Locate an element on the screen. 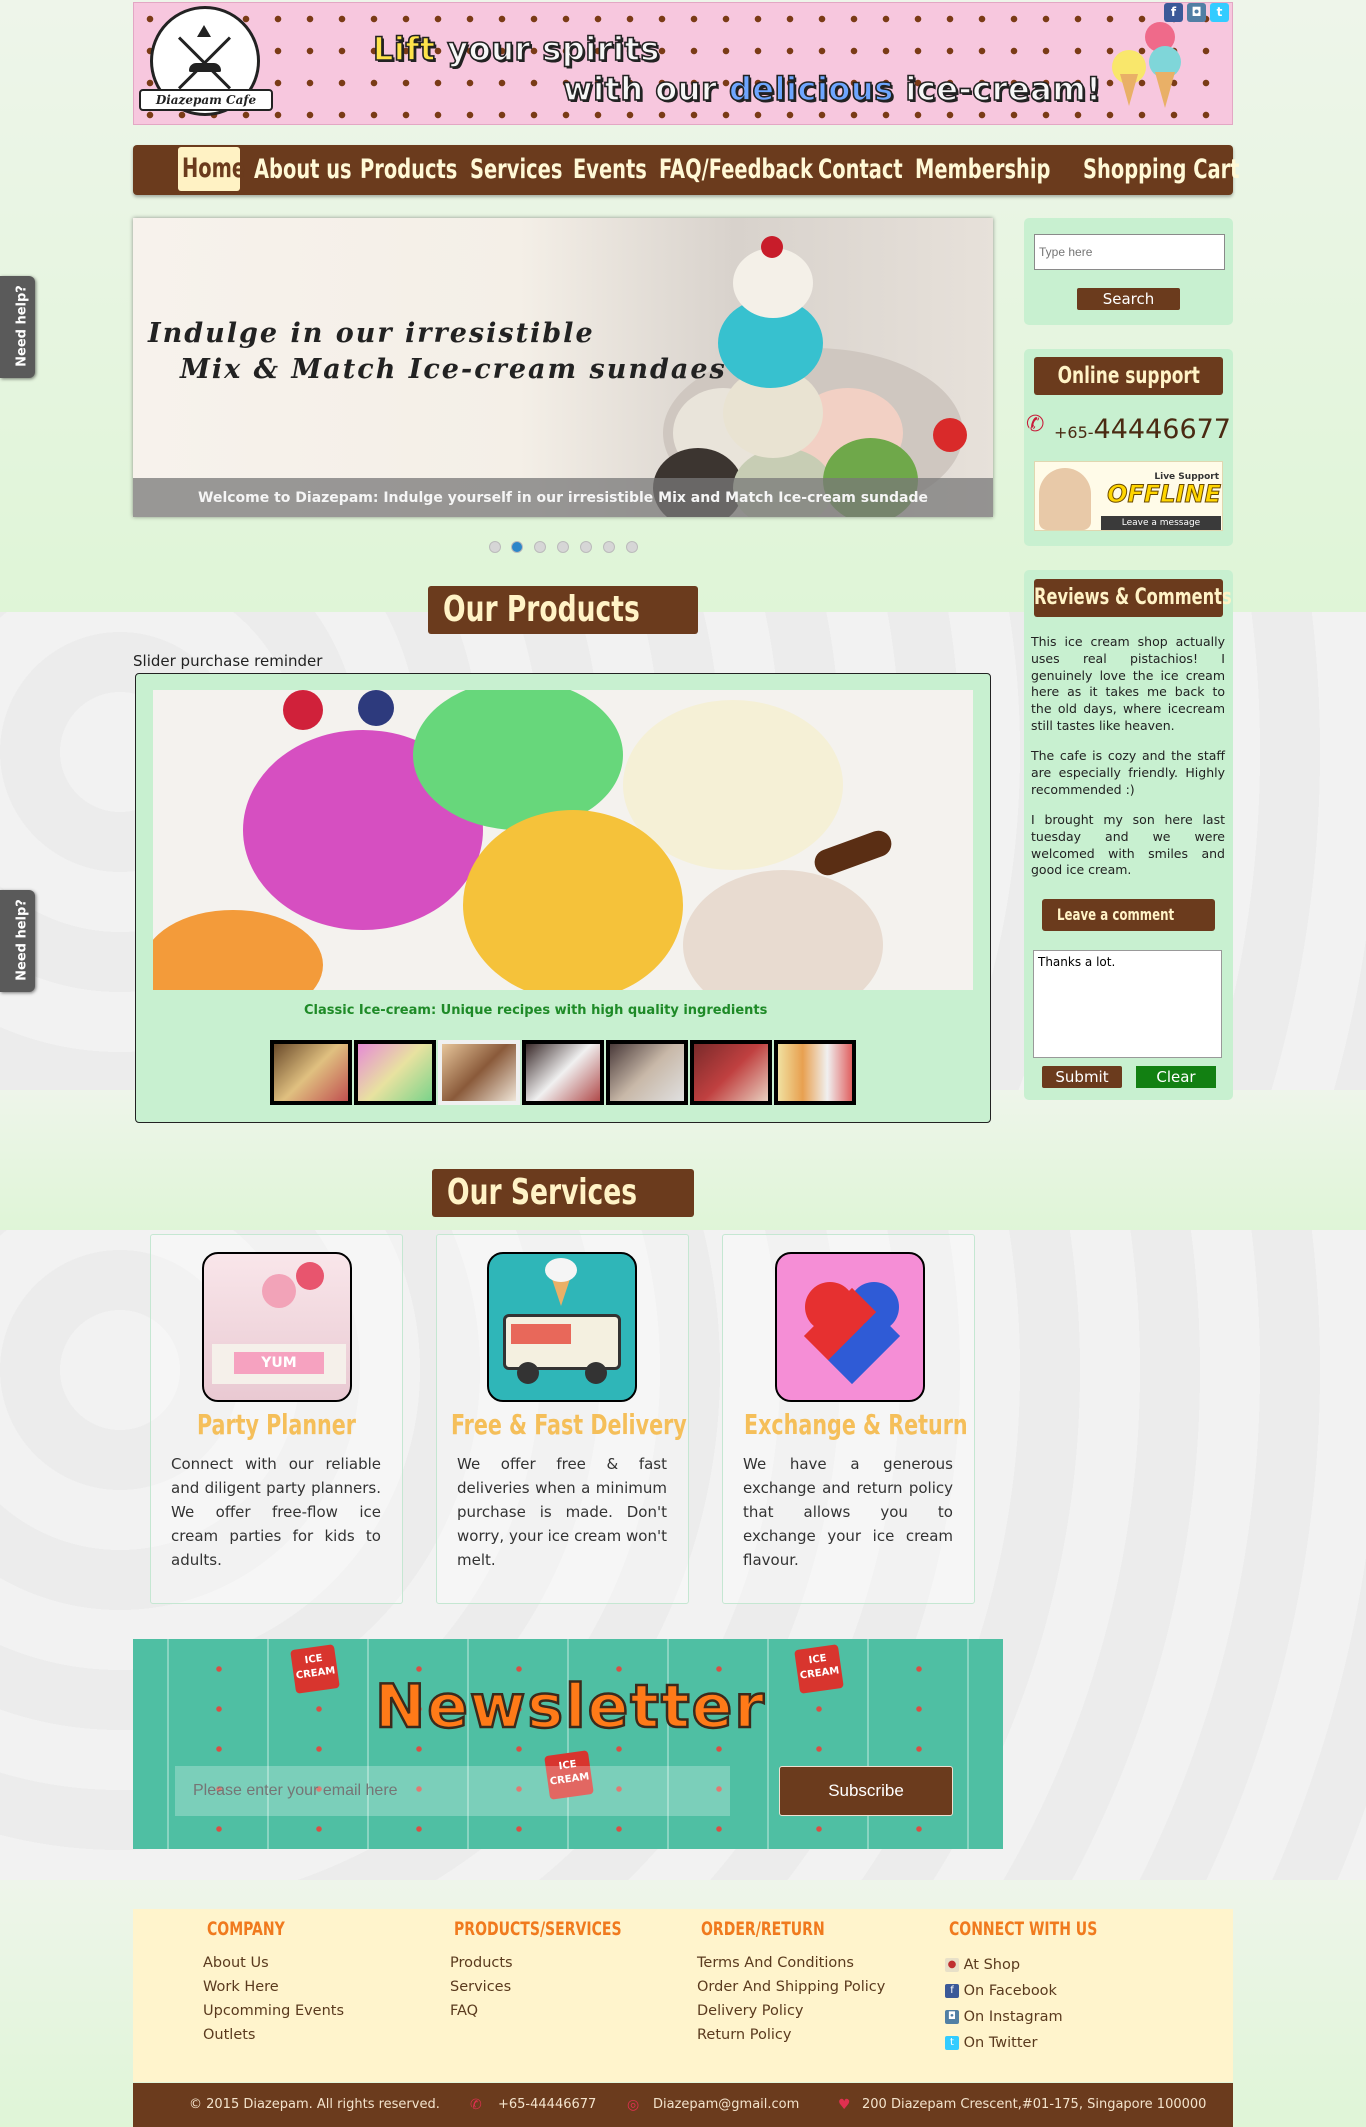  live-support-badge: Live Support OFFLINE Leave a message is located at coordinates (1128, 496).